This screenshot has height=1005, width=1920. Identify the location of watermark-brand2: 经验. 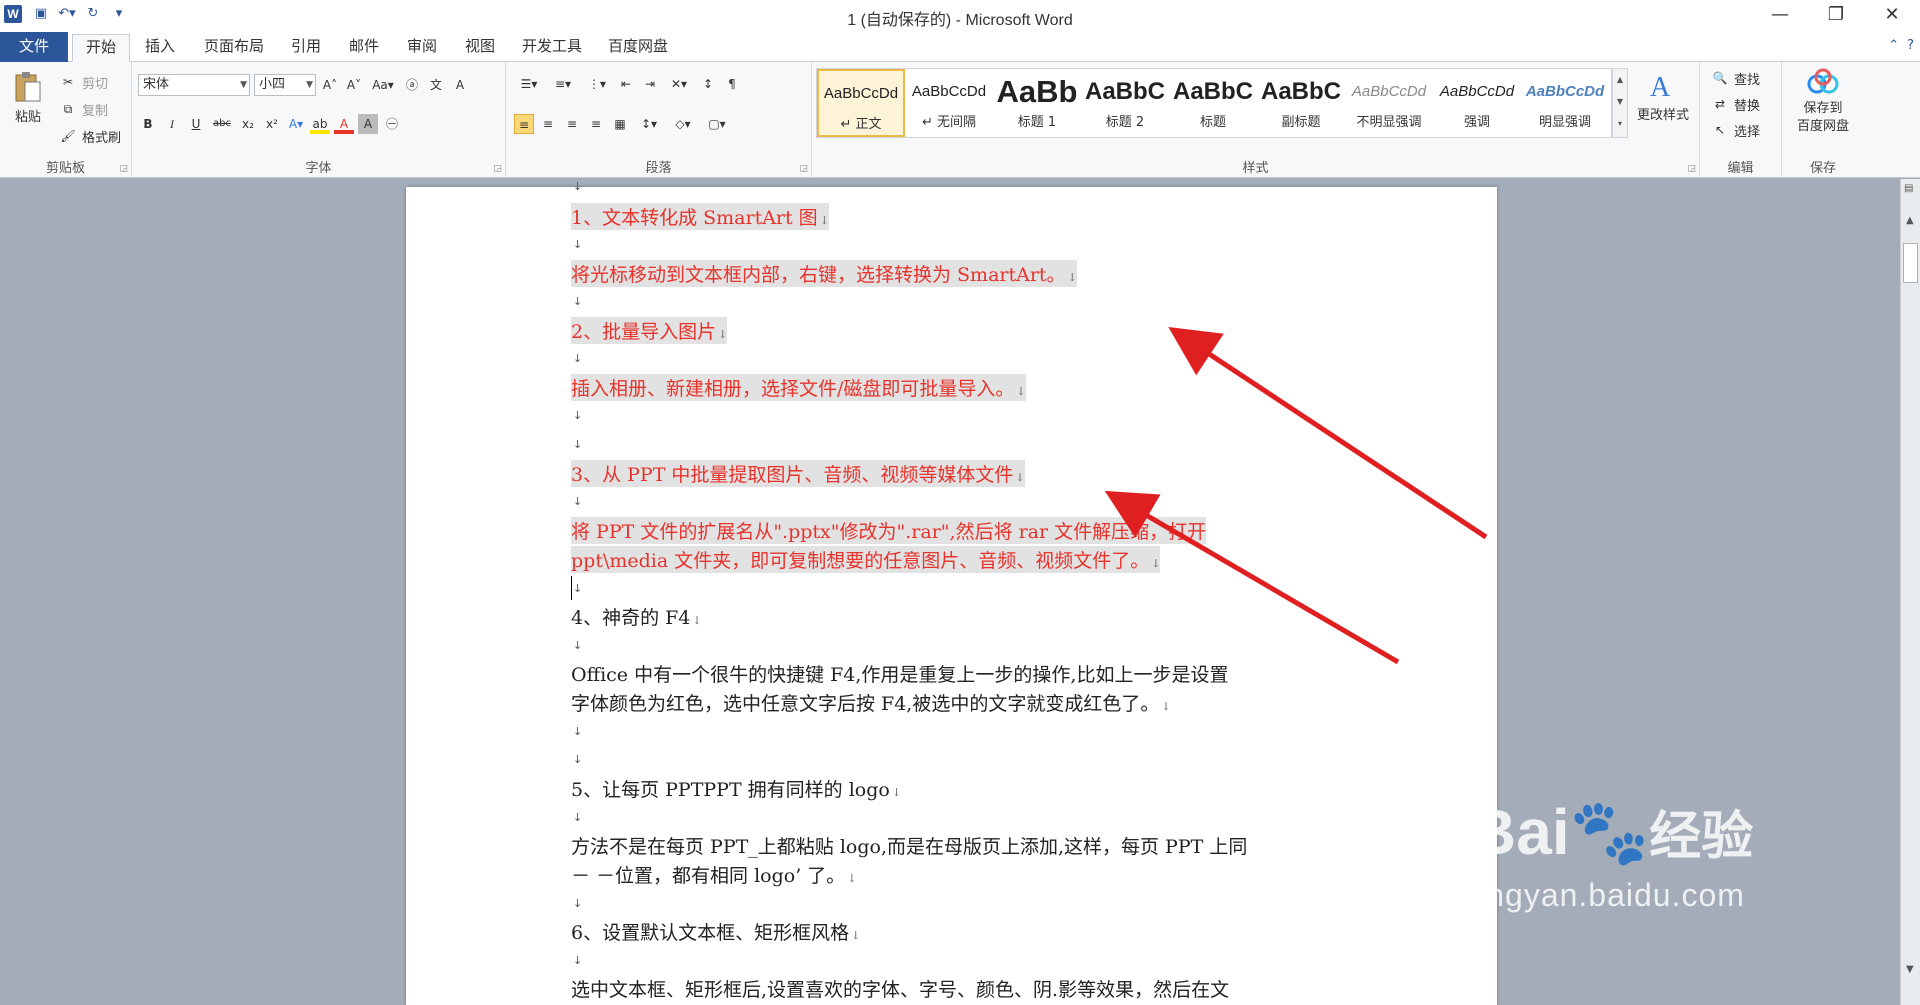
(1701, 837).